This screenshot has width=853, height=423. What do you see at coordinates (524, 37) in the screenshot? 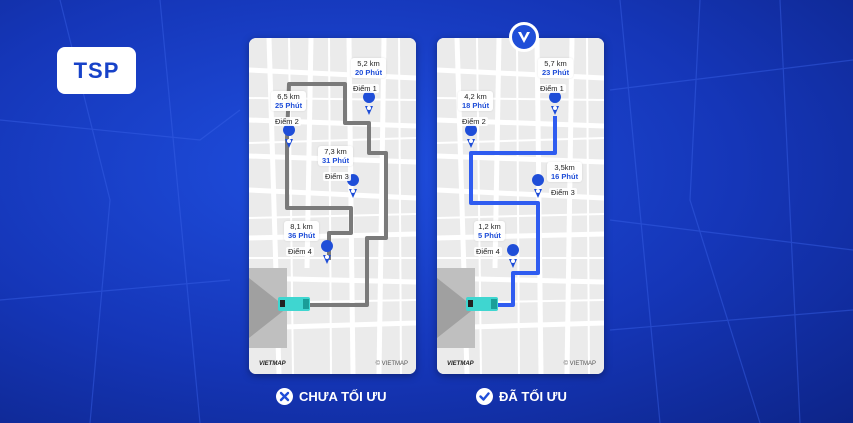
I see `vietmap-logo-icon` at bounding box center [524, 37].